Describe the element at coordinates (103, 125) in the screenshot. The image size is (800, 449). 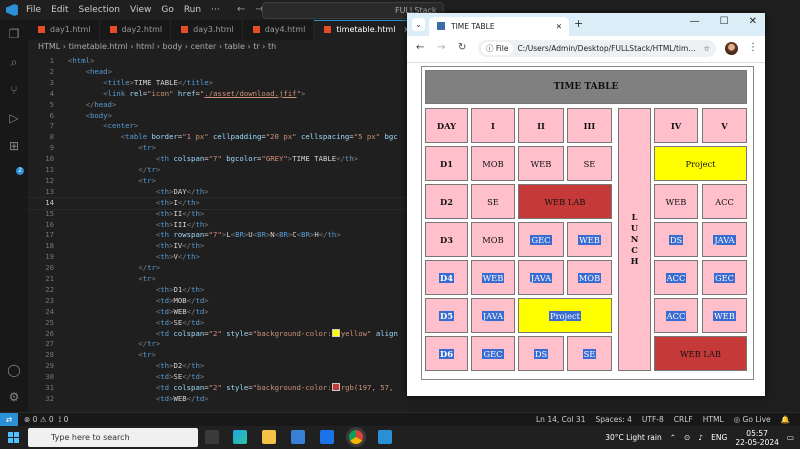
I see `code-line: <center>` at that location.